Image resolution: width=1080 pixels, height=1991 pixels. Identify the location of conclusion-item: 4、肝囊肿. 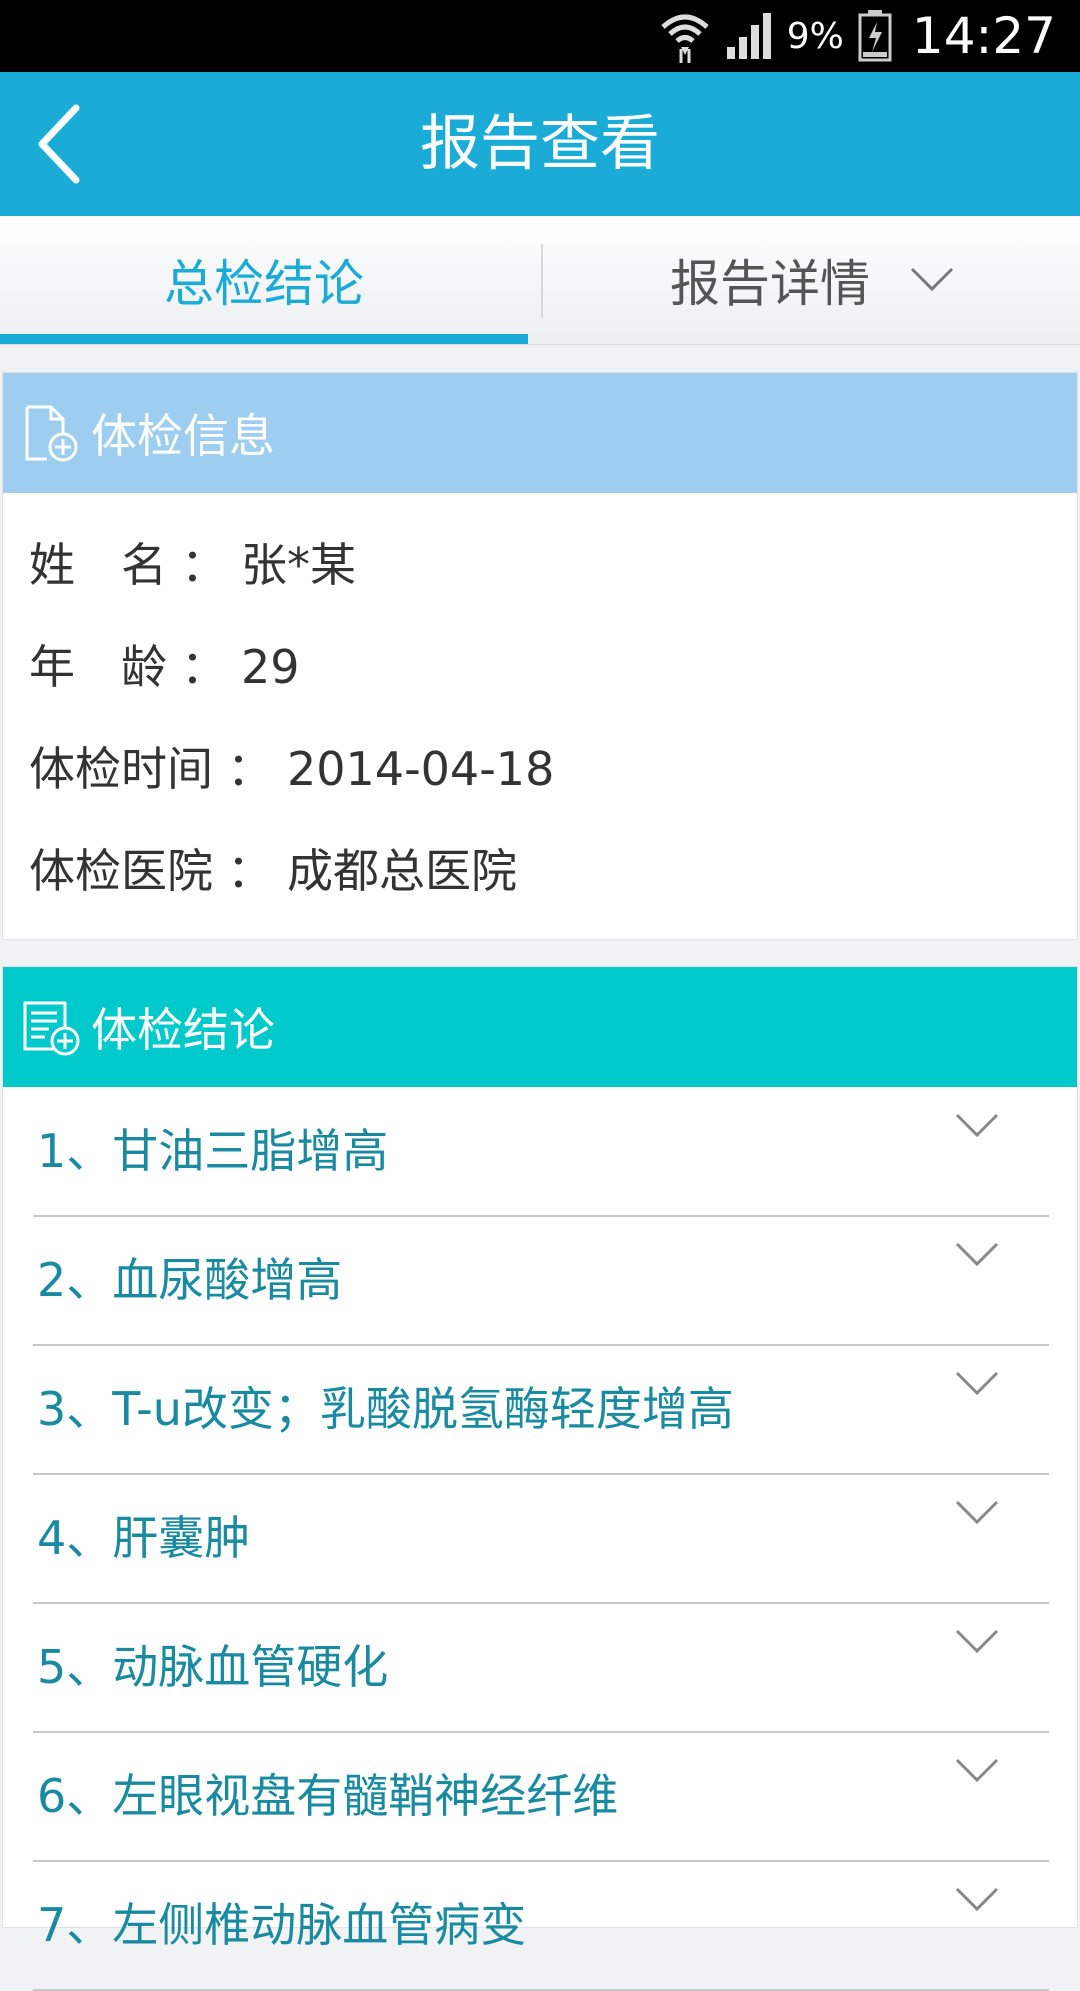
(541, 1539).